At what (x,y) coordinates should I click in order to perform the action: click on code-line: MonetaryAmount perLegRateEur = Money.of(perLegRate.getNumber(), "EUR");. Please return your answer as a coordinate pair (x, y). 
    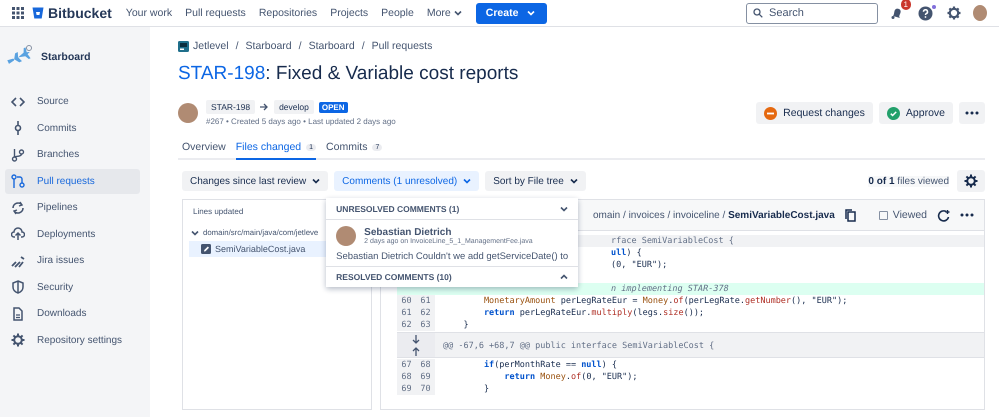
    Looking at the image, I should click on (665, 301).